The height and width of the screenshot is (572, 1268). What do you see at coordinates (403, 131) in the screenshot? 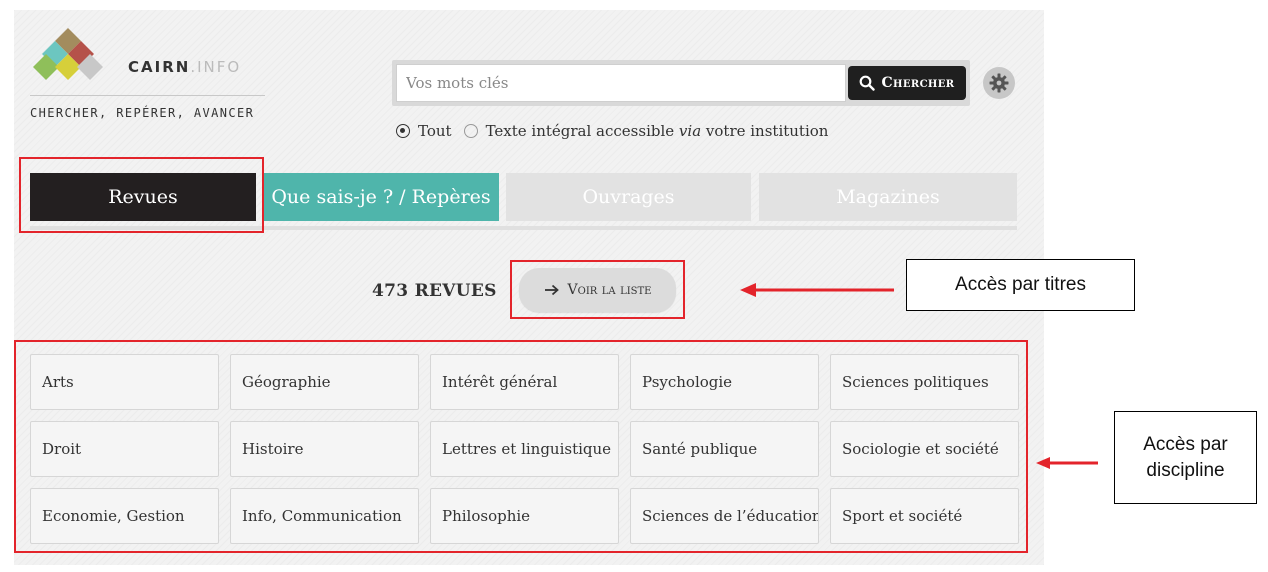
I see `radio-tout` at bounding box center [403, 131].